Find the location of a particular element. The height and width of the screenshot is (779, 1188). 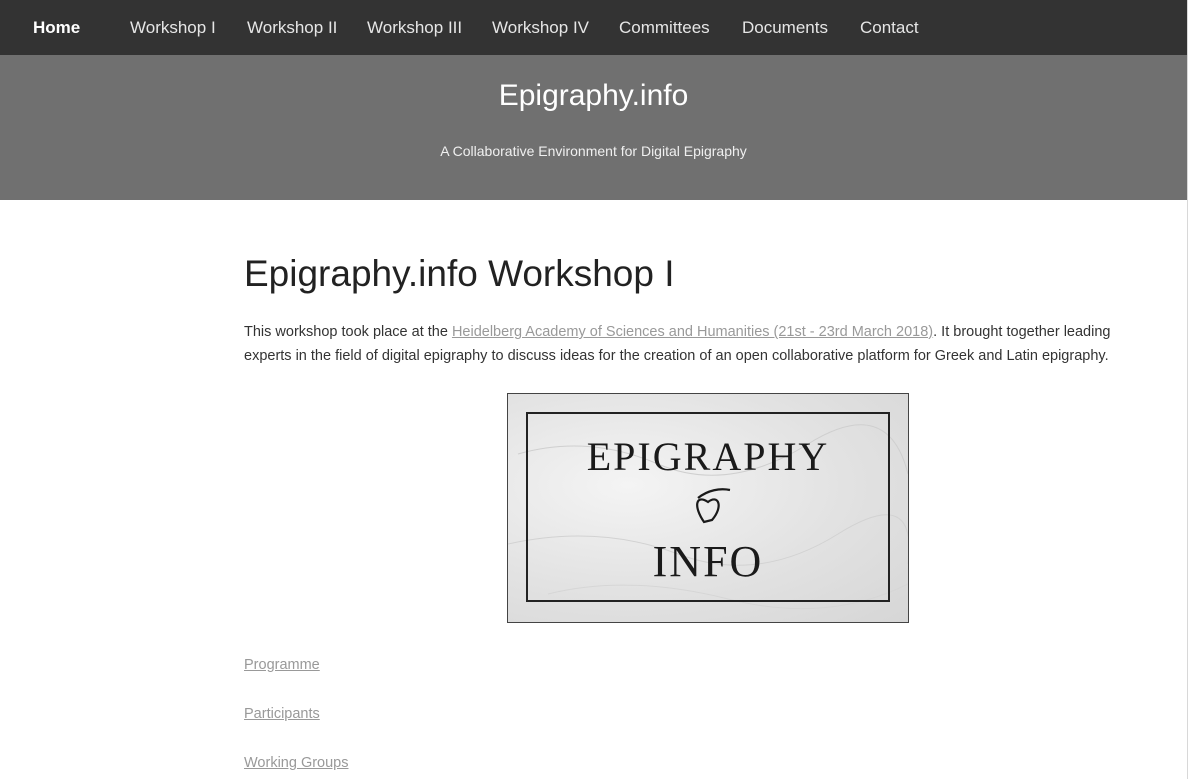

logo-graphic: EPIGRAPHY INFO is located at coordinates (708, 511).